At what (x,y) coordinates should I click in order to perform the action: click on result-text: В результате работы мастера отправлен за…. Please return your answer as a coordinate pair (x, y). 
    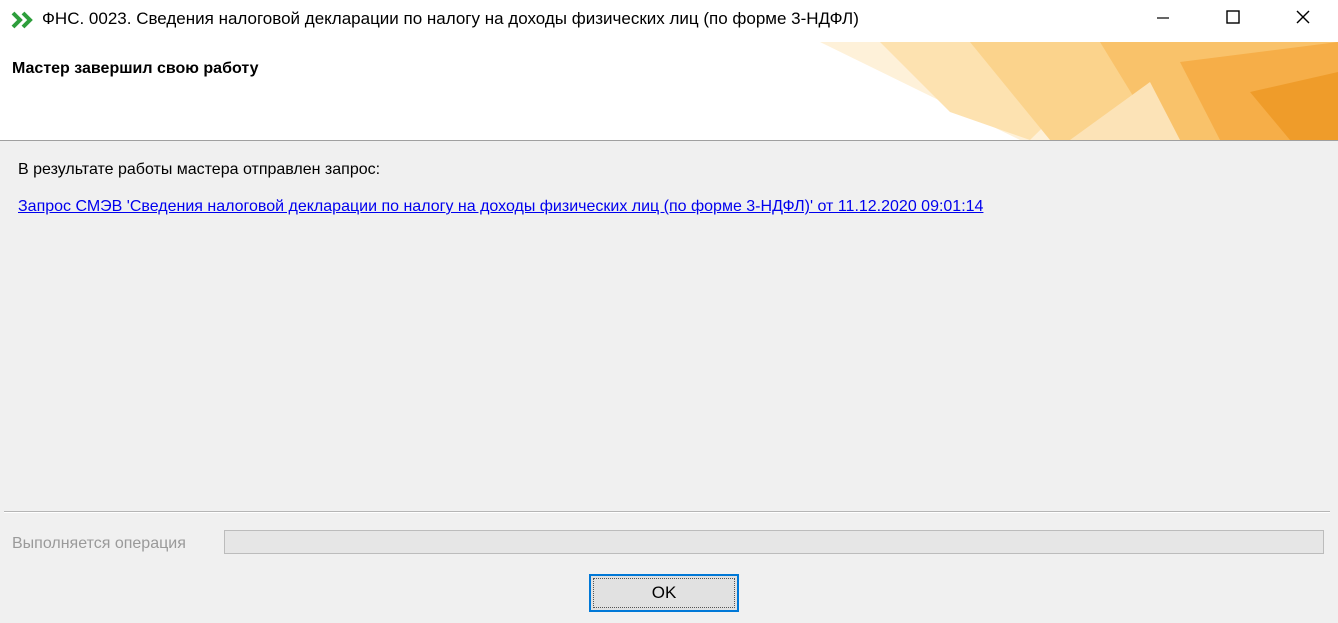
    Looking at the image, I should click on (199, 169).